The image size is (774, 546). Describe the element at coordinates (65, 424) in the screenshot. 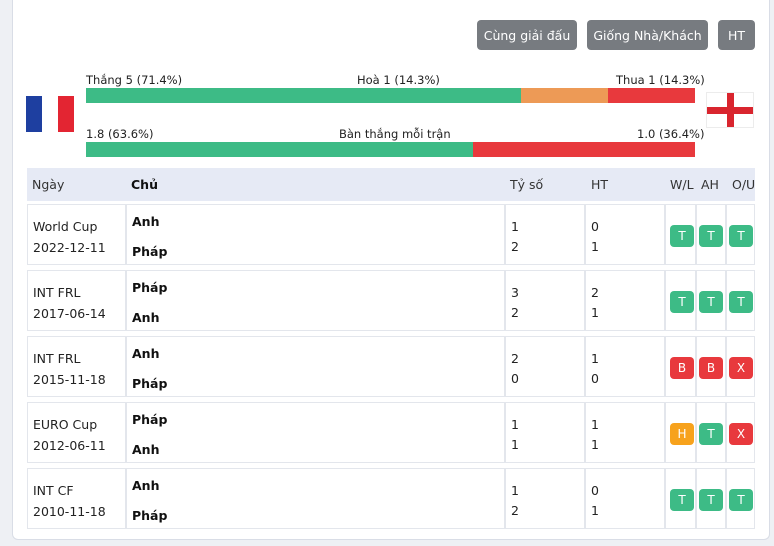

I see `competition-name: EURO Cup` at that location.